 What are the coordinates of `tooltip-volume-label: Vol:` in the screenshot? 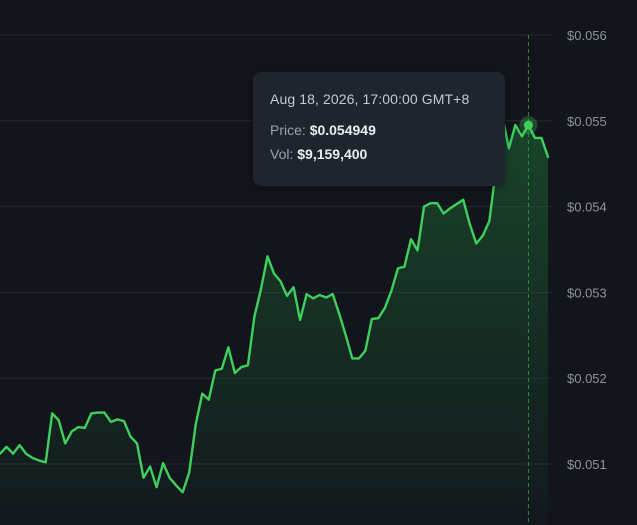 It's located at (282, 154).